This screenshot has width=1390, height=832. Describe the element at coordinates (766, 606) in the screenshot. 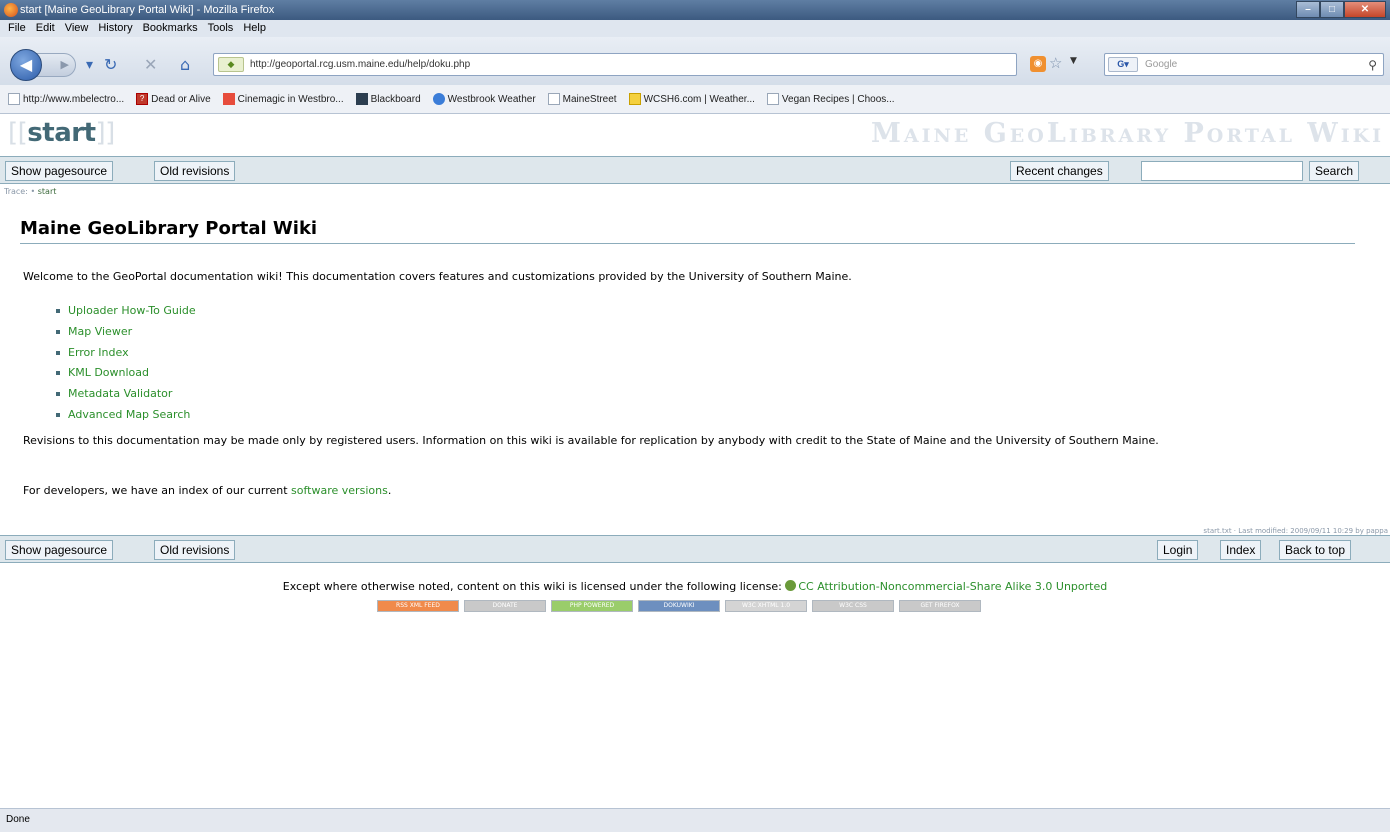

I see `xhtml-badge: W3C XHTML 1.0` at that location.